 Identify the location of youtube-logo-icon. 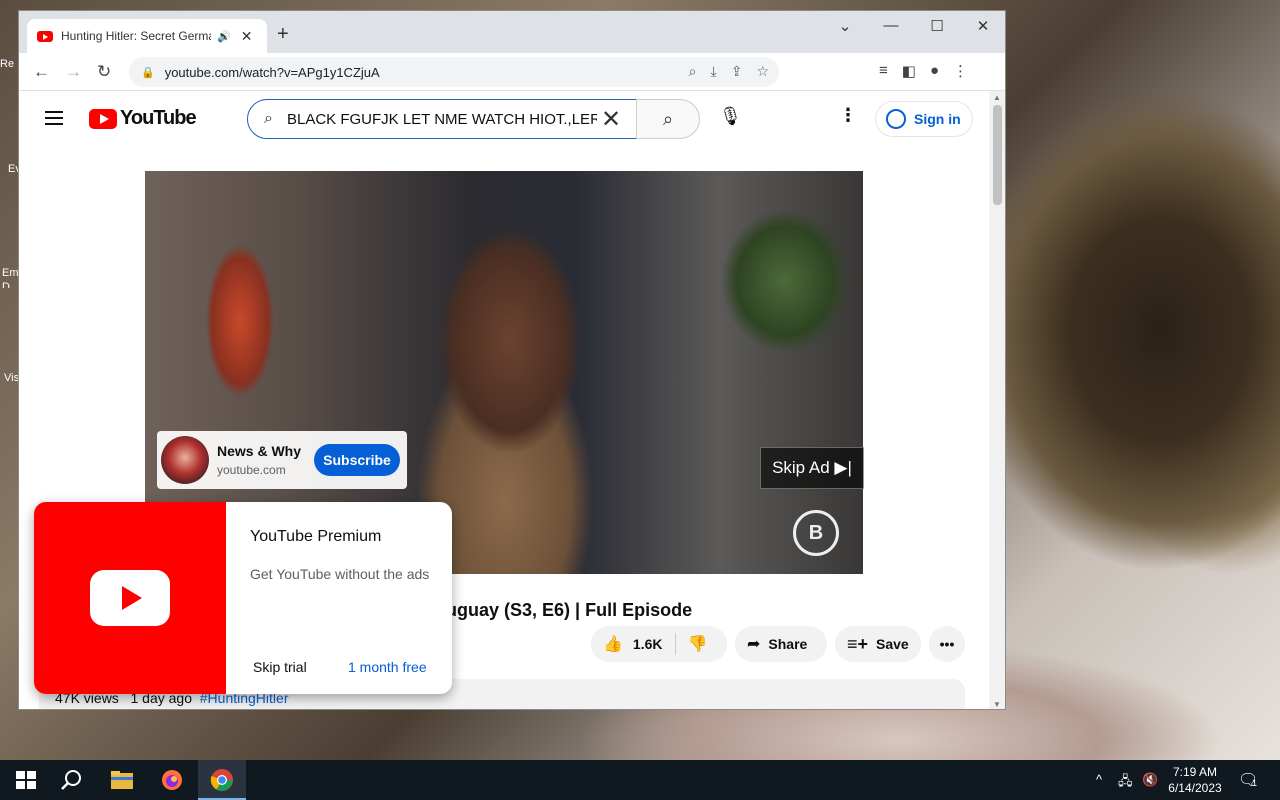
(130, 598).